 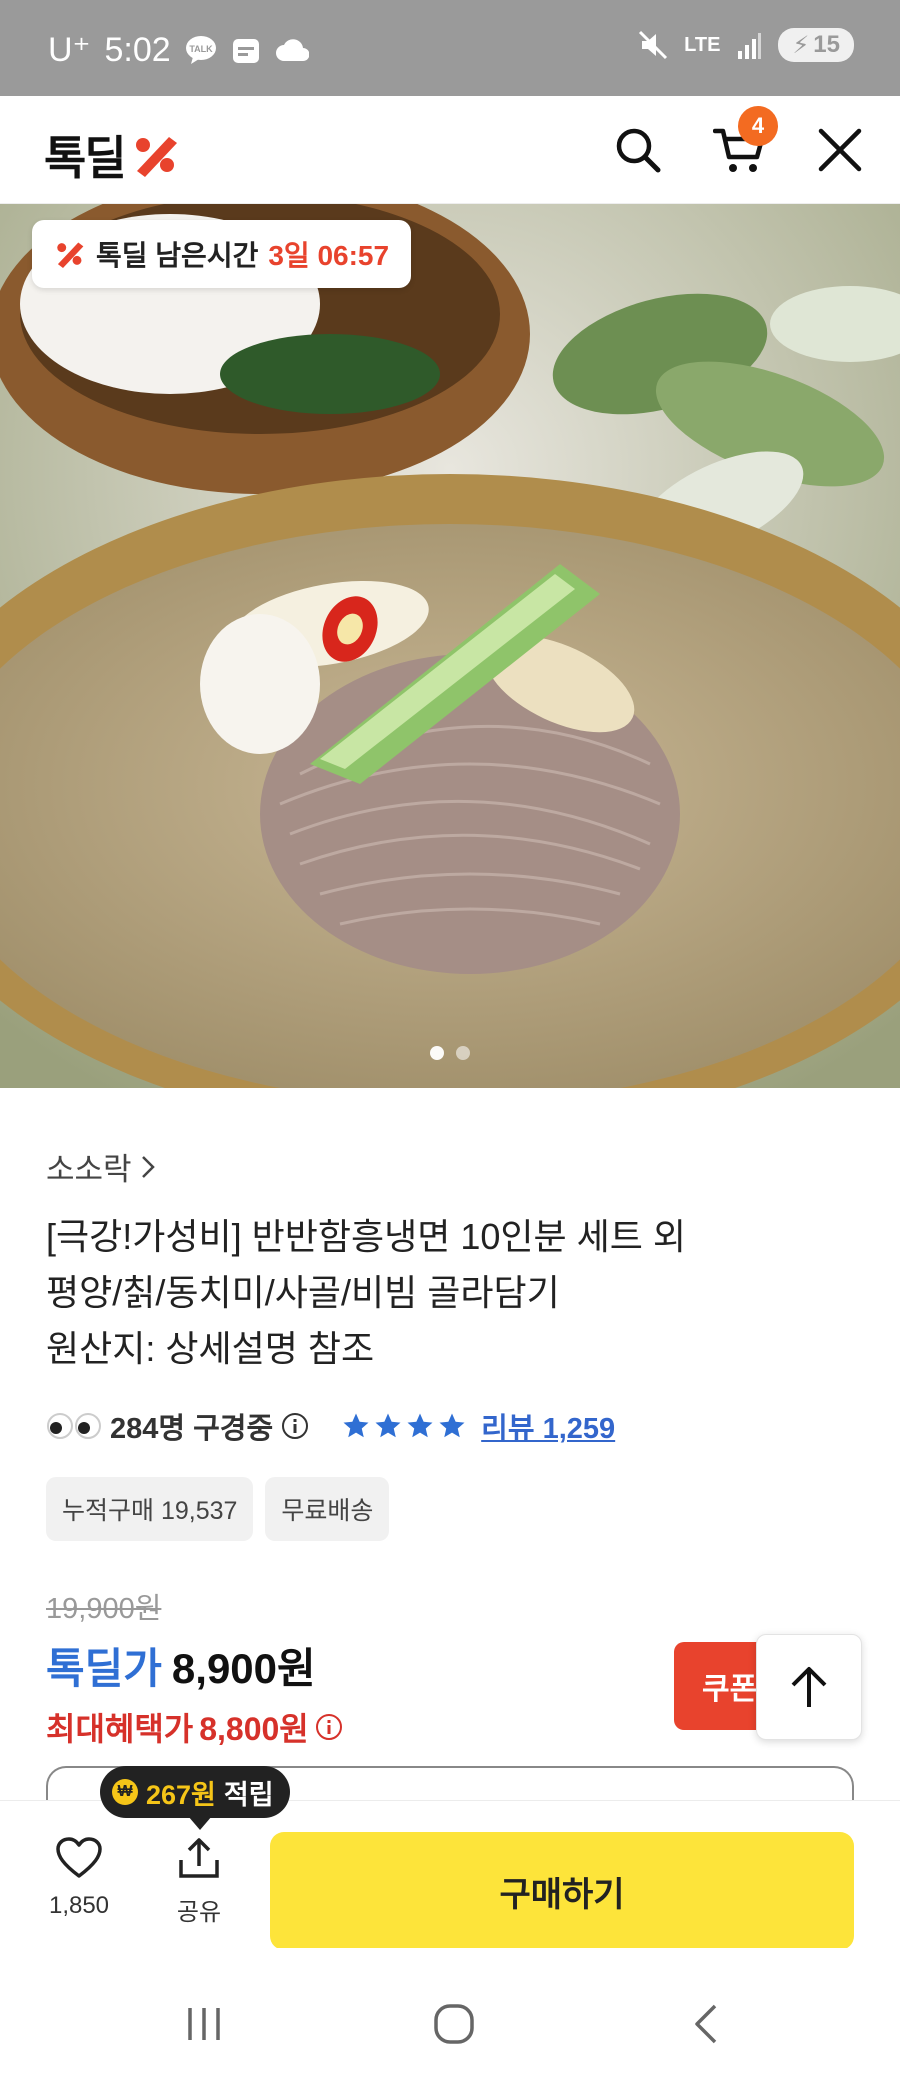 I want to click on title-line: 평양/칡/동치미/사골/비빔 골라담기, so click(x=303, y=1292).